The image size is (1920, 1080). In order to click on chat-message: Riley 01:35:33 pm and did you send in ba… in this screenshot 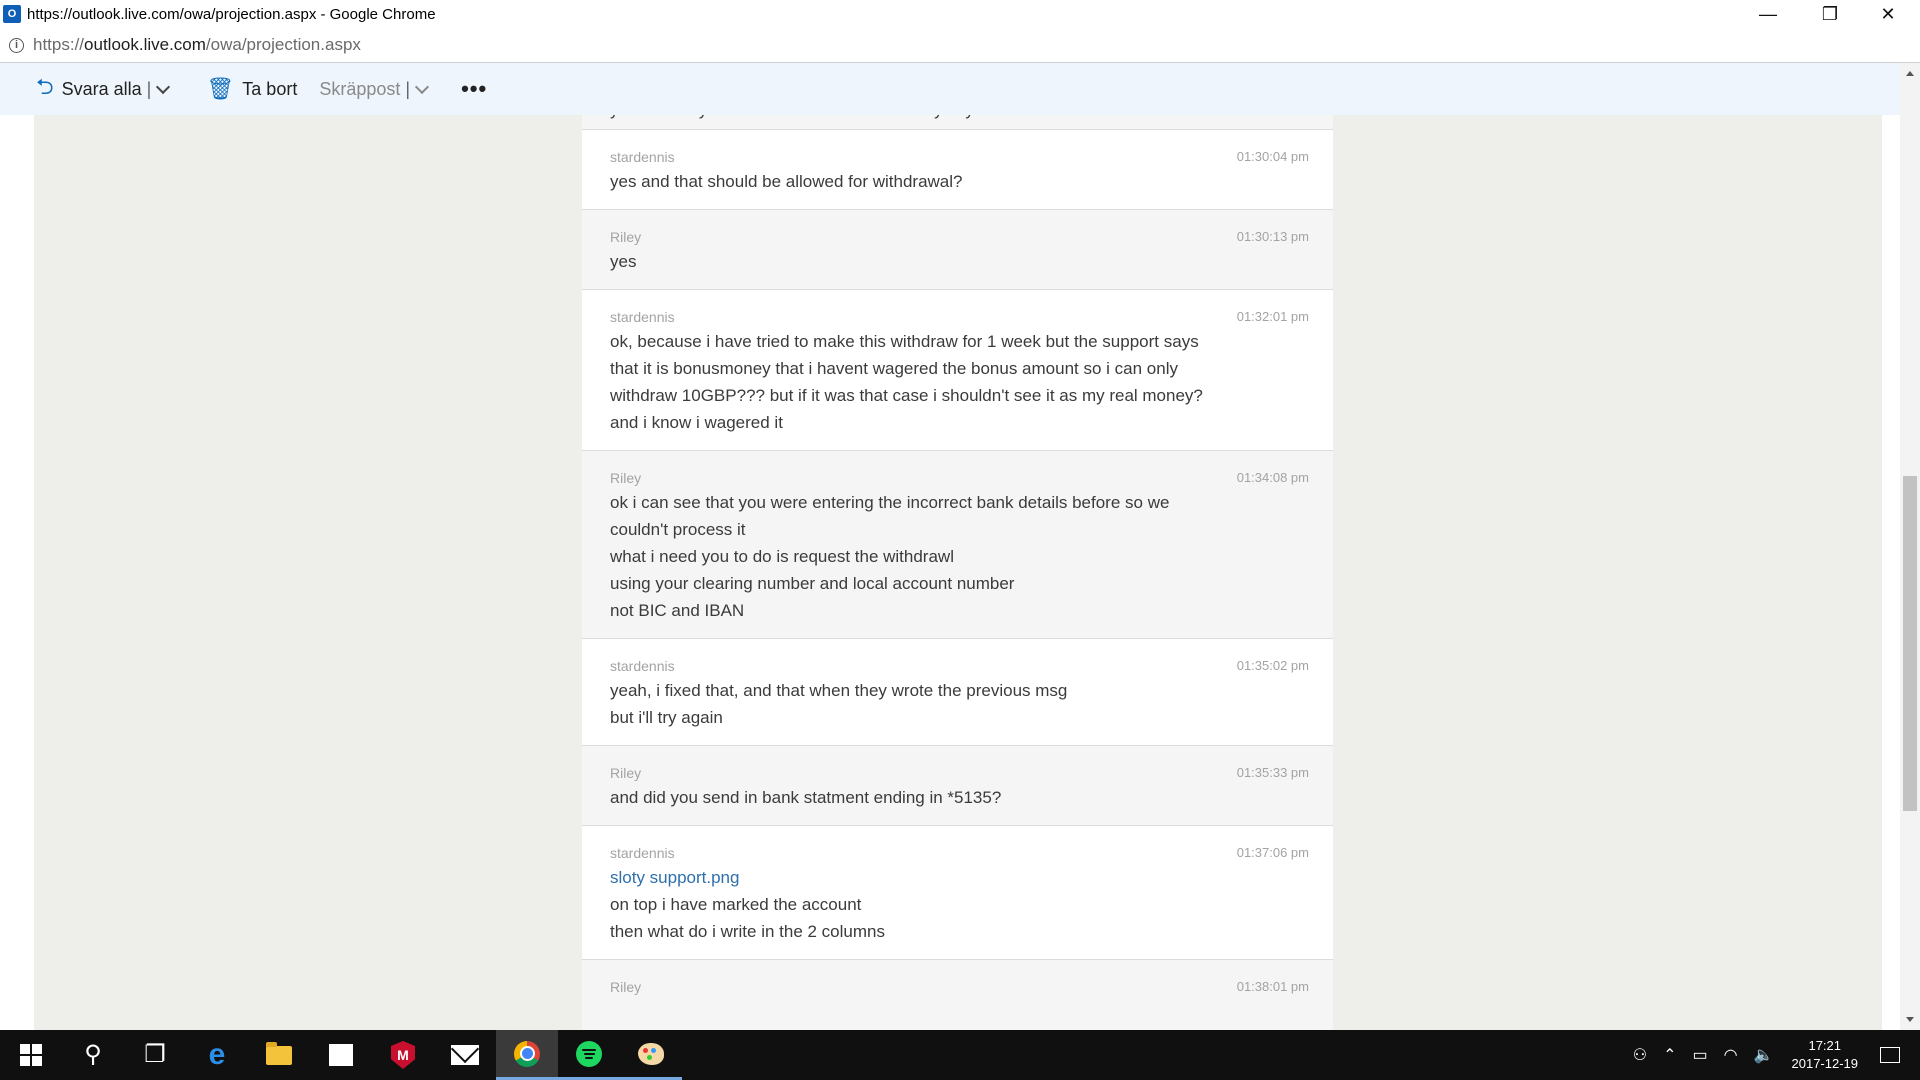, I will do `click(957, 786)`.